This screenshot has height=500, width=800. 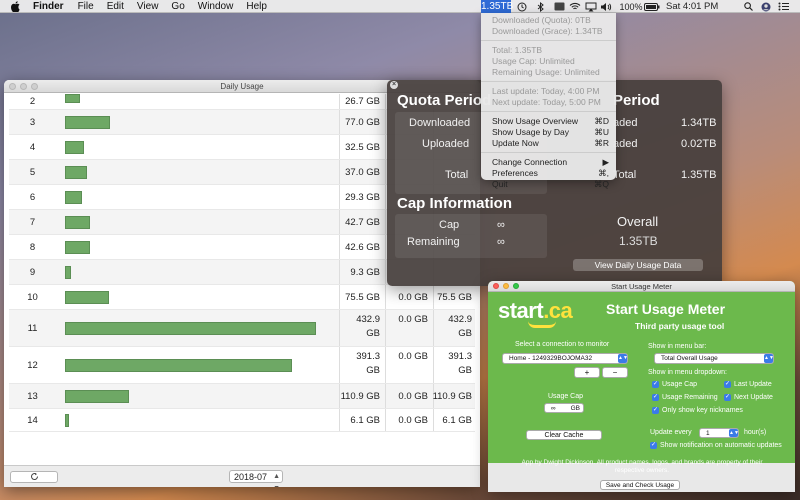 I want to click on checkmark-icon: ✓, so click(x=727, y=384).